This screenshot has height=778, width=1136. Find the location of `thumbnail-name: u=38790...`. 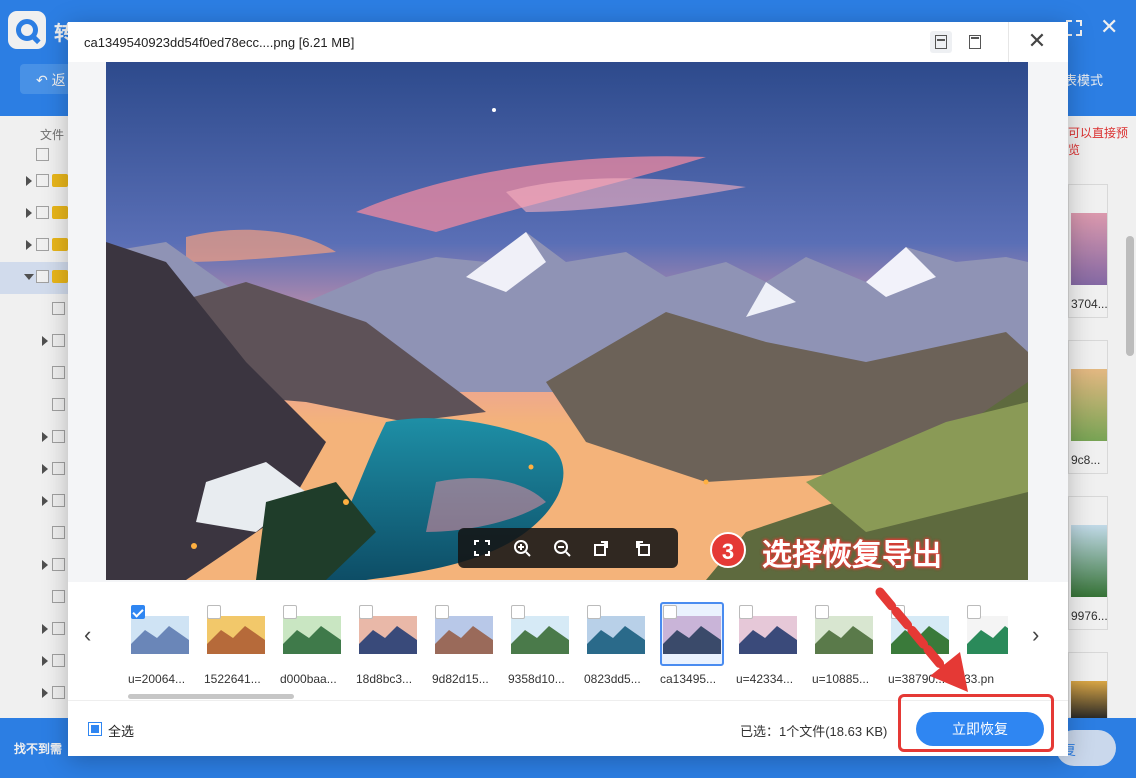

thumbnail-name: u=38790... is located at coordinates (917, 679).